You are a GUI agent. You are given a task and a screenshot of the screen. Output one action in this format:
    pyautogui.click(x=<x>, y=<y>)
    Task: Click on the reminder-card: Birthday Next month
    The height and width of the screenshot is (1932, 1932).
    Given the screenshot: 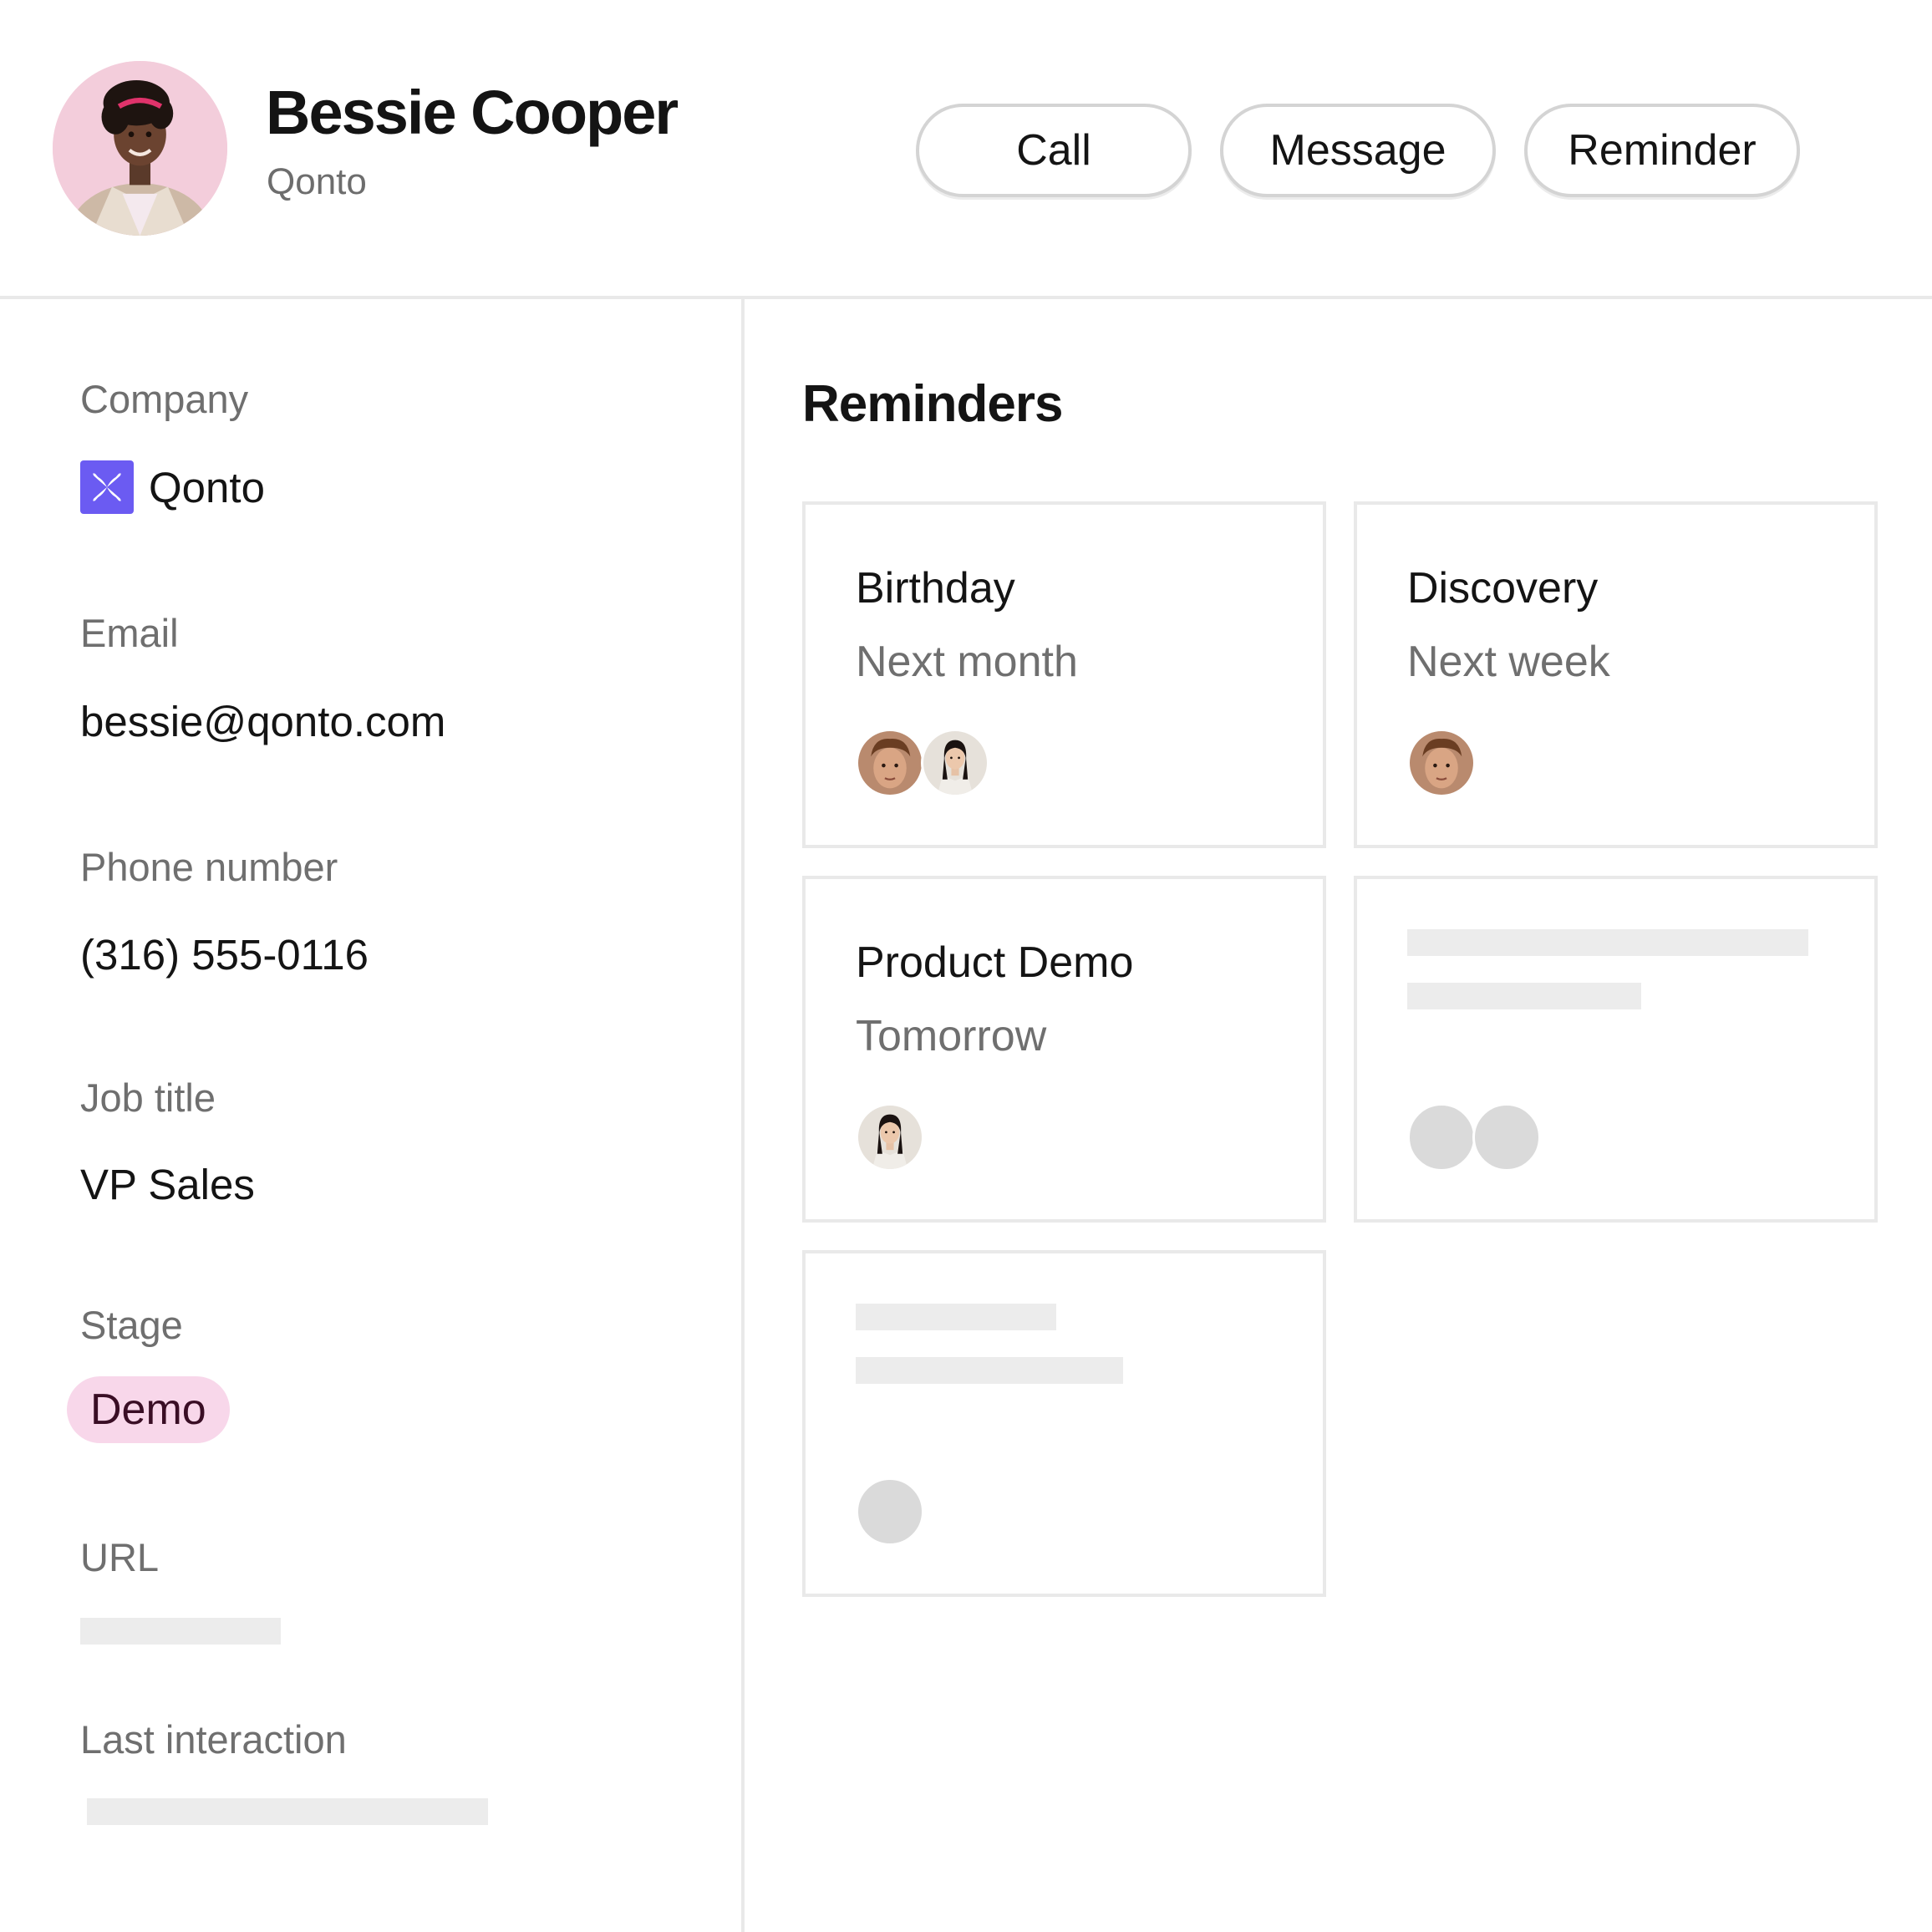 What is the action you would take?
    pyautogui.click(x=1064, y=674)
    